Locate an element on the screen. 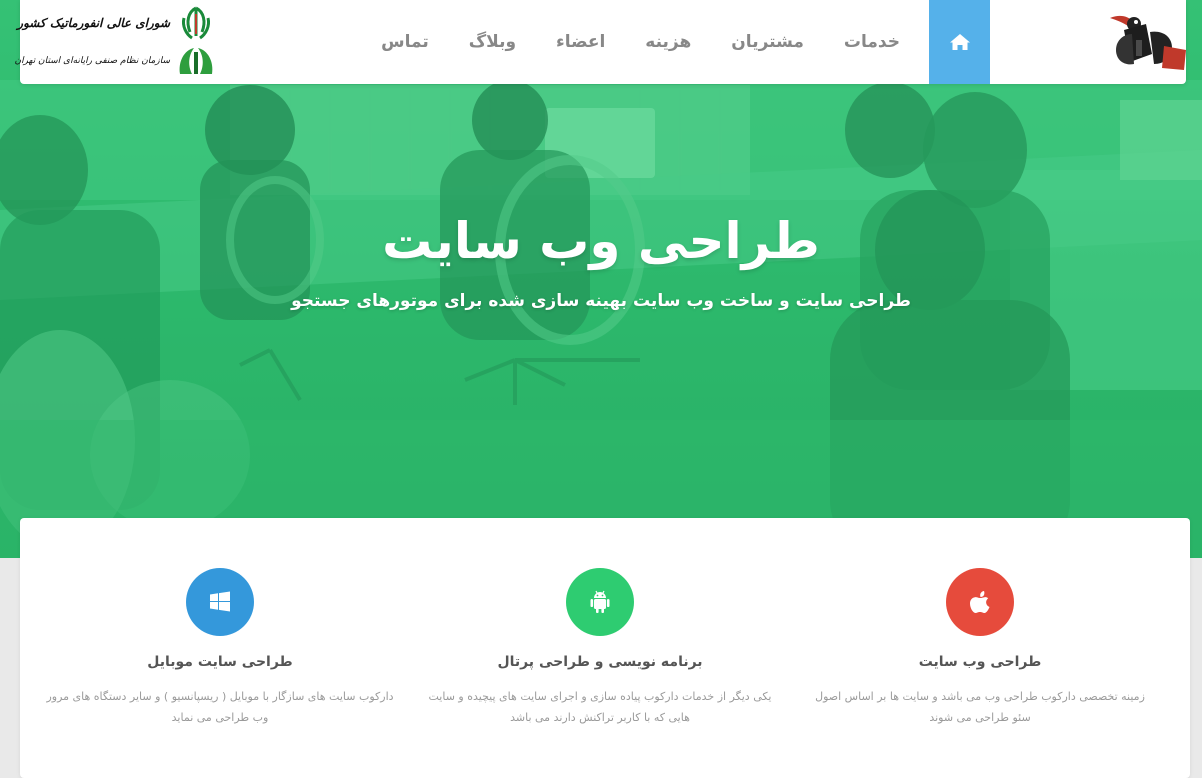 This screenshot has height=778, width=1202. nezam-senfi-logo-icon is located at coordinates (196, 61).